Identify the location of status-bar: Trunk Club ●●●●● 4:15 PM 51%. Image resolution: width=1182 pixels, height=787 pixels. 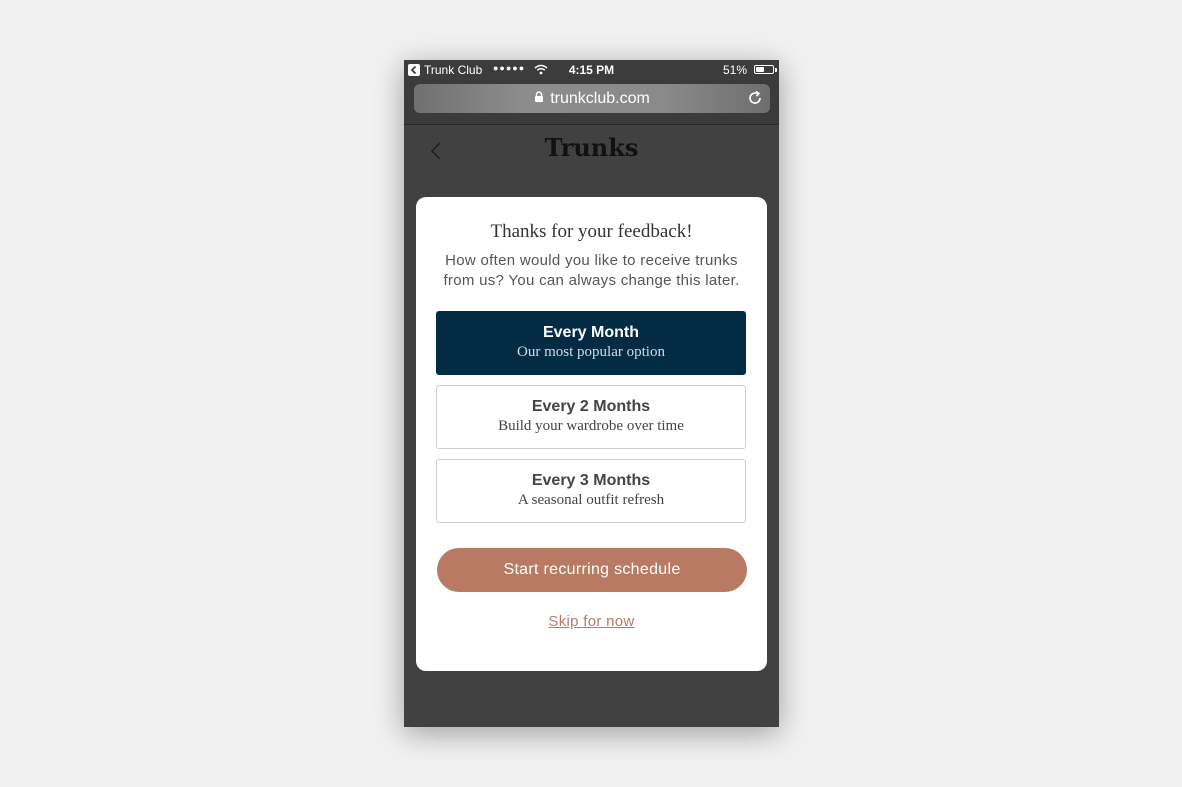
(591, 70).